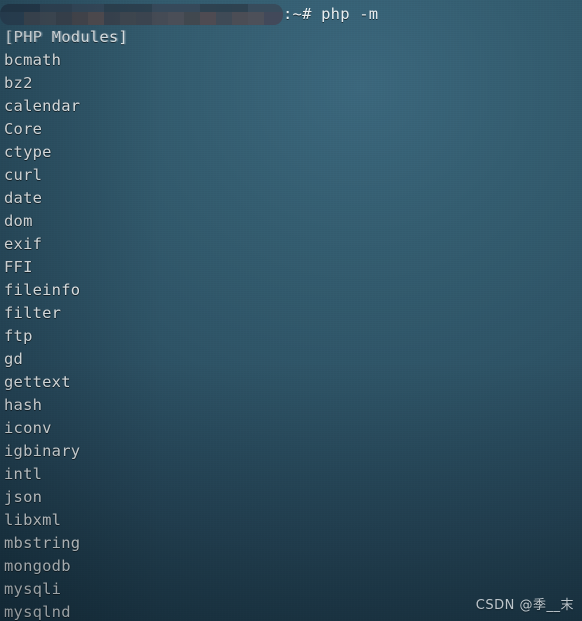 The width and height of the screenshot is (582, 621). I want to click on prompt-command-text: :~# php -m, so click(331, 14).